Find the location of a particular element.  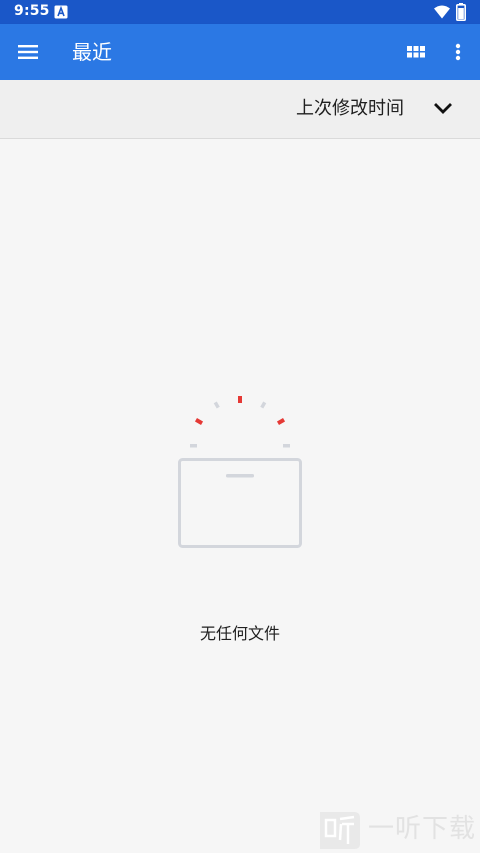

sort-dropdown: 上次修改时间 is located at coordinates (240, 109).